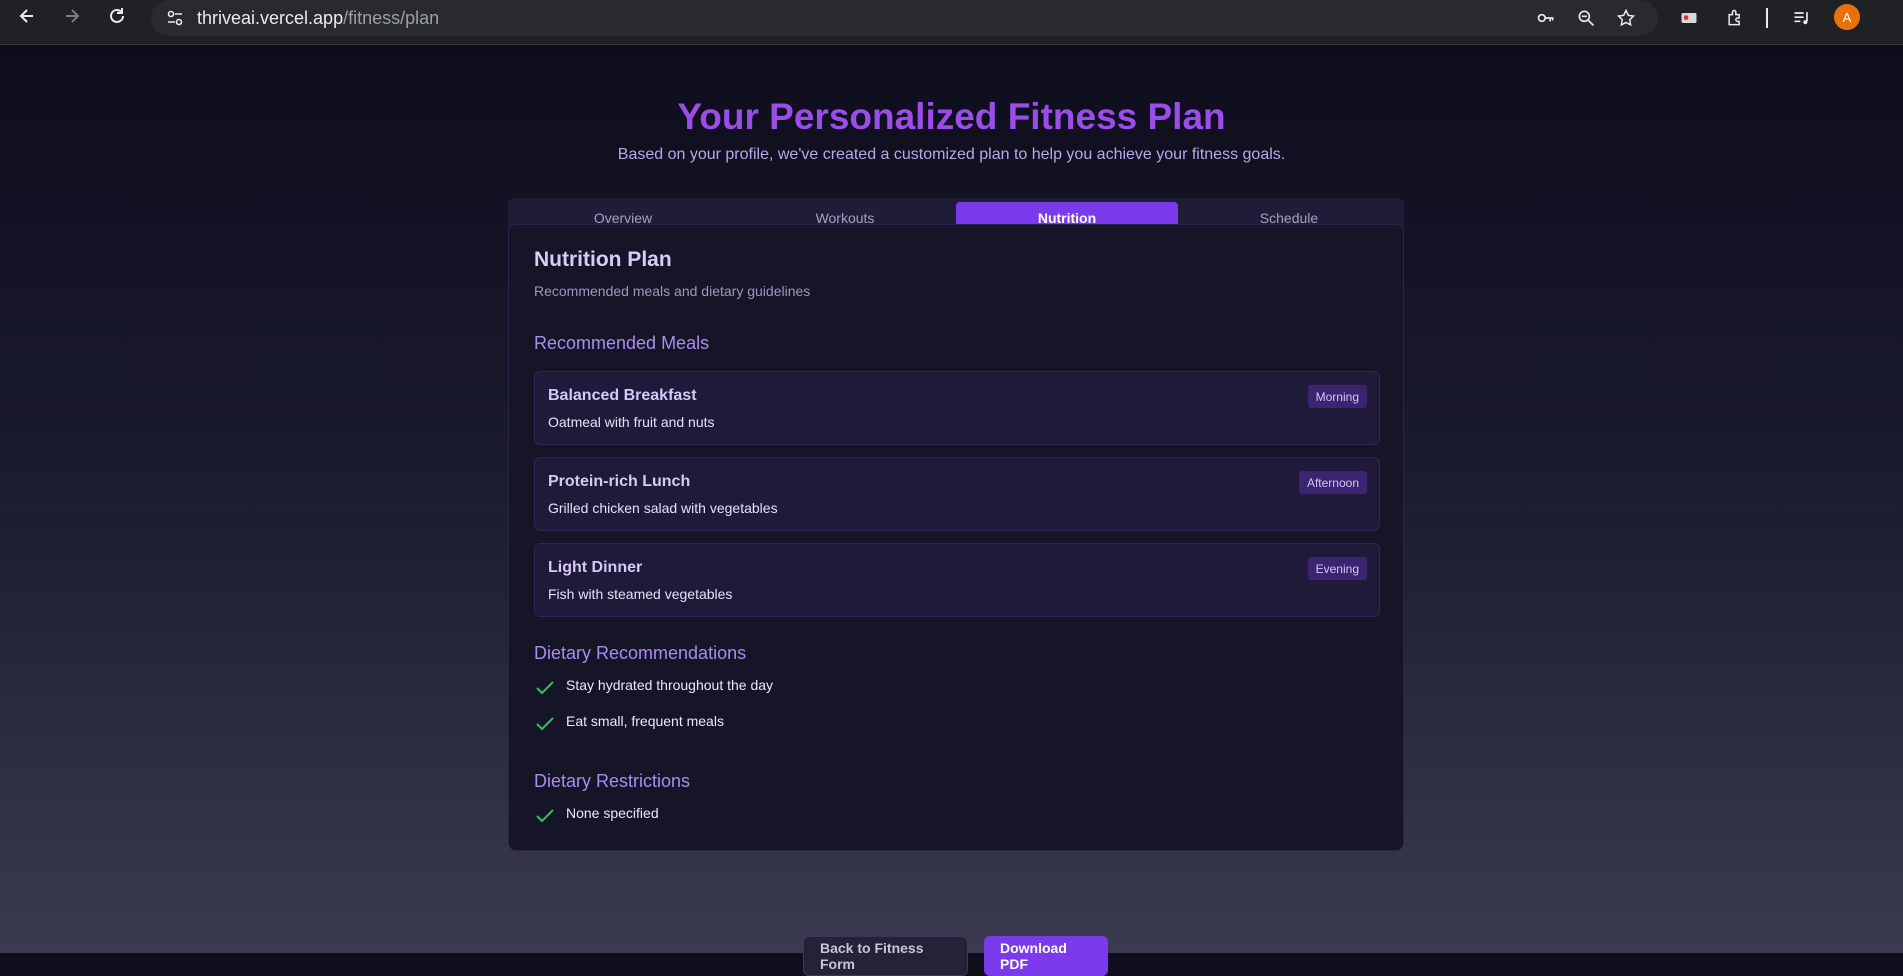 The width and height of the screenshot is (1903, 976). I want to click on recommendations-heading: Dietary Recommendations, so click(640, 653).